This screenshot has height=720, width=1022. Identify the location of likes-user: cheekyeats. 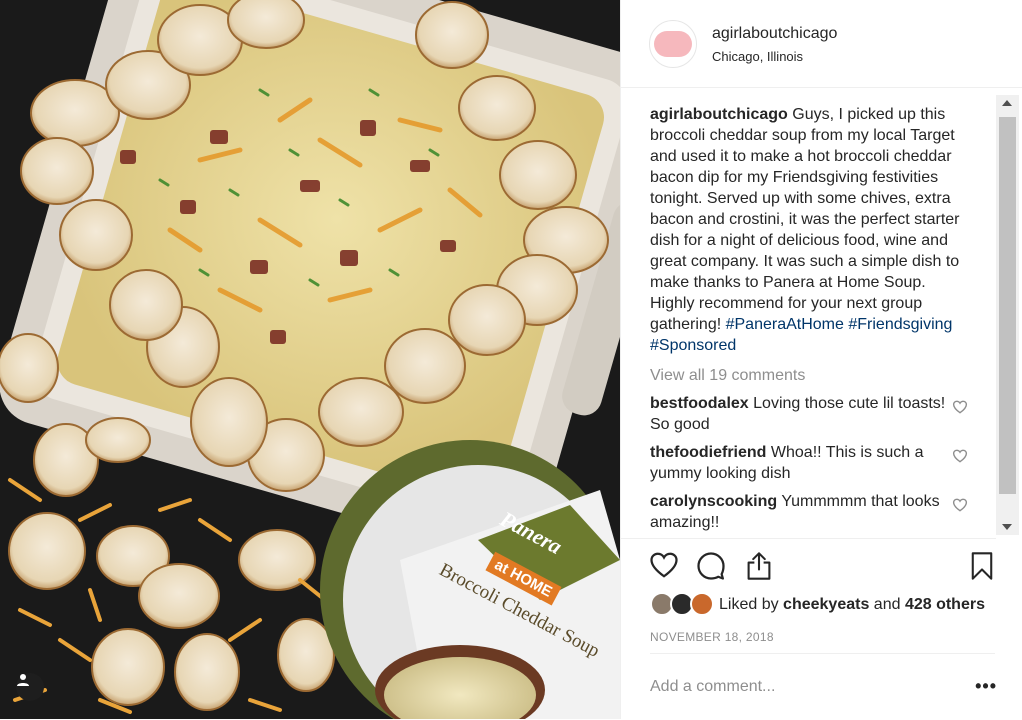
(826, 604).